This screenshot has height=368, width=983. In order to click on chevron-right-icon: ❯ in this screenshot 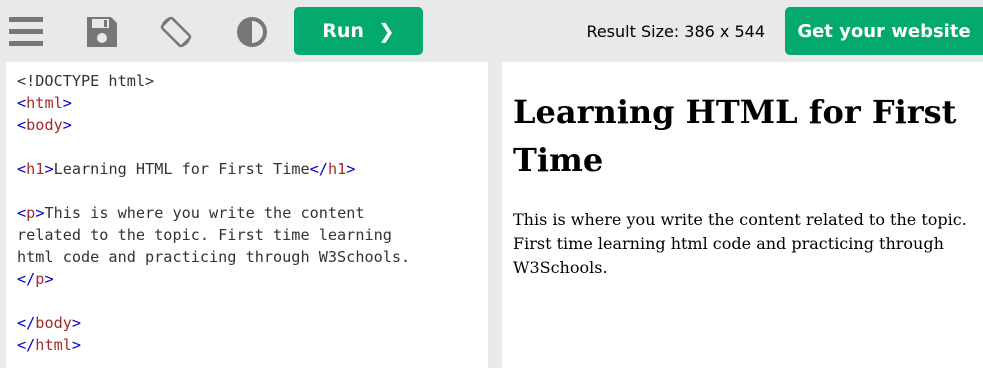, I will do `click(386, 31)`.